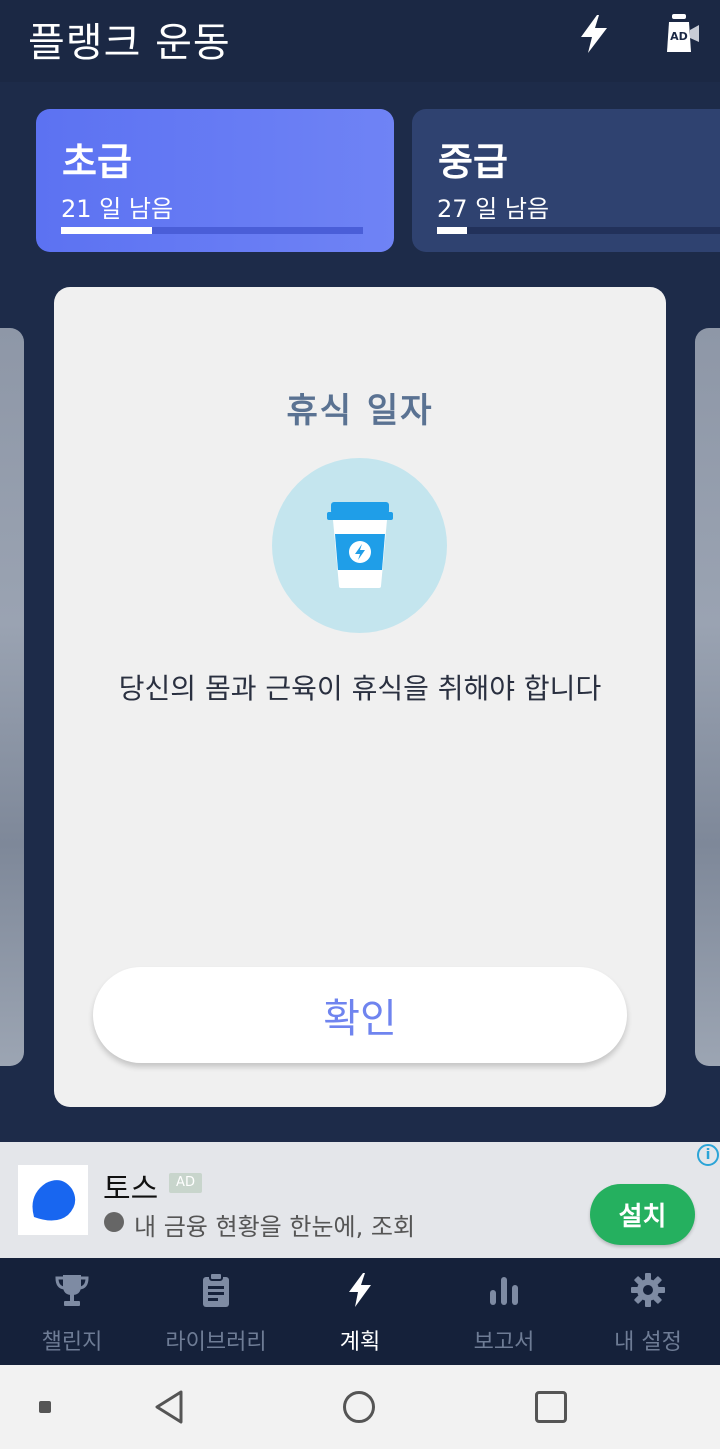 The height and width of the screenshot is (1449, 720). I want to click on nav-label: 라이브러리, so click(216, 1342).